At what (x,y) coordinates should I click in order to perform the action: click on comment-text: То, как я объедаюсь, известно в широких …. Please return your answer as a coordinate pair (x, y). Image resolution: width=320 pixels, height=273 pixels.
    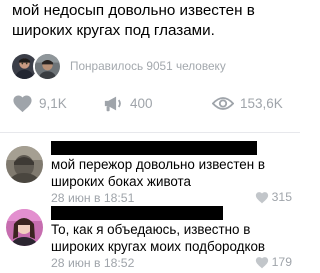
    Looking at the image, I should click on (158, 238).